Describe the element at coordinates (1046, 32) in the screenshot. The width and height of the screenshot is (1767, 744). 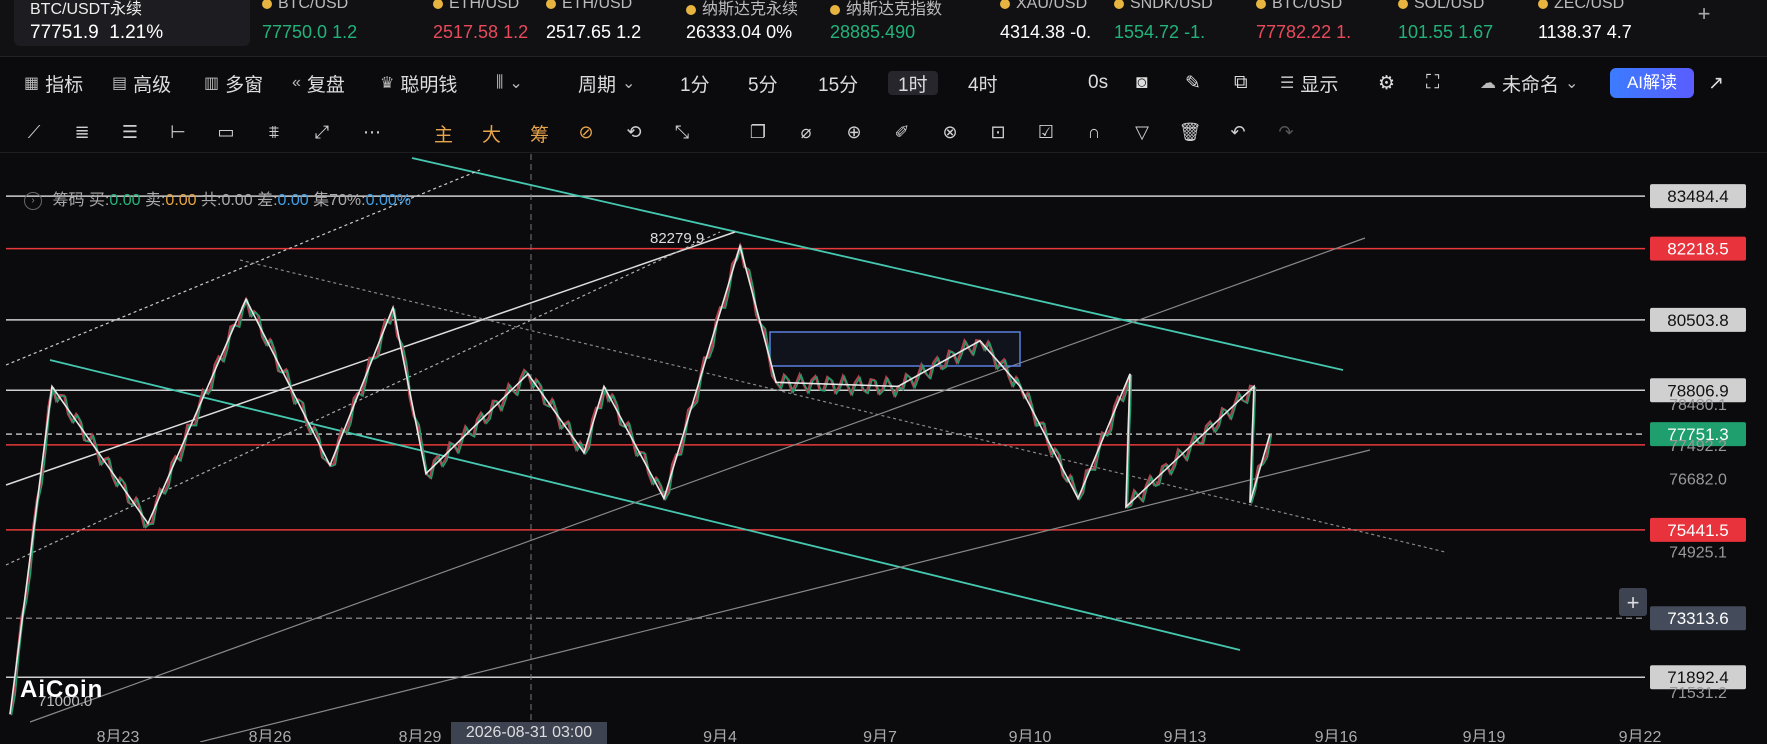
I see `ticker-price: 4314.38 -0.` at that location.